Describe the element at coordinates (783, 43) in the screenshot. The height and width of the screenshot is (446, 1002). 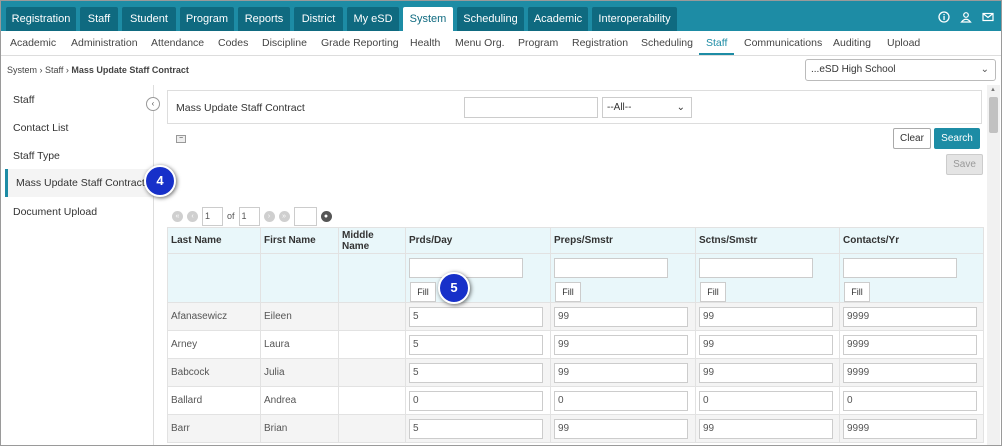
I see `sub-nav-communications: Communications` at that location.